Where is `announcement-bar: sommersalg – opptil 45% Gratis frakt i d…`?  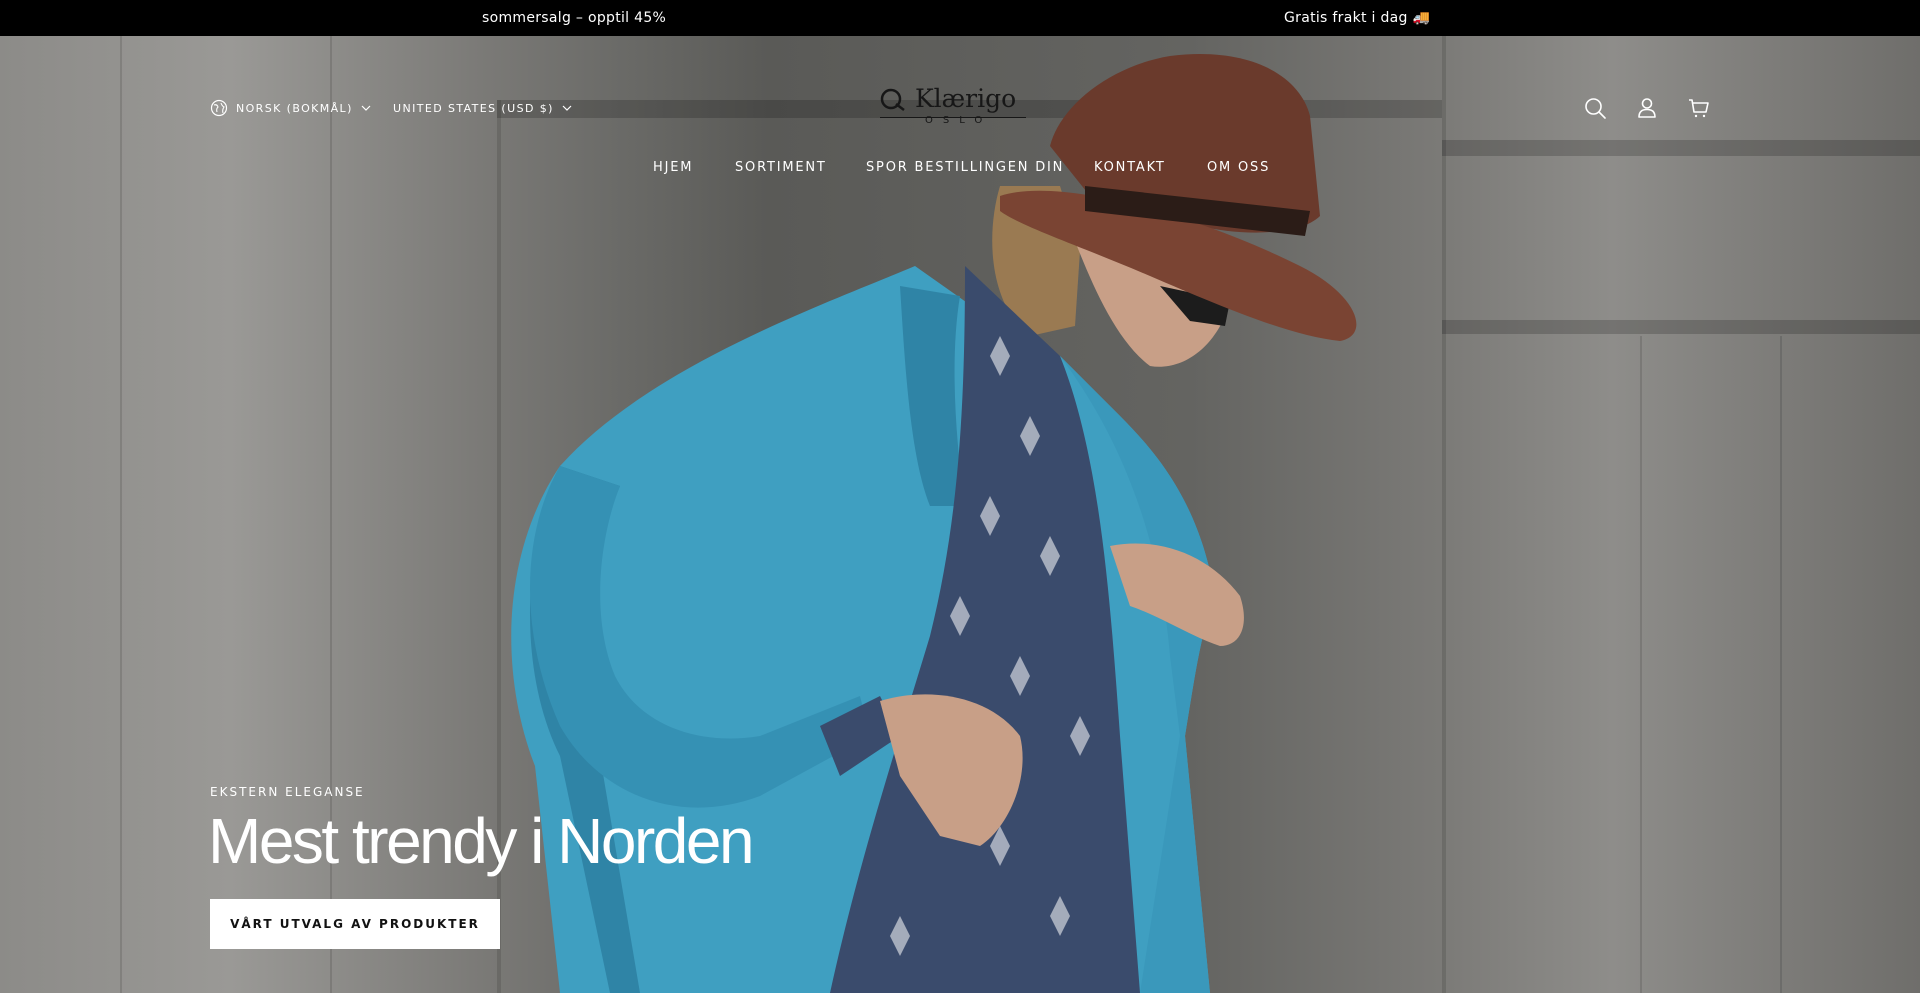 announcement-bar: sommersalg – opptil 45% Gratis frakt i d… is located at coordinates (960, 18).